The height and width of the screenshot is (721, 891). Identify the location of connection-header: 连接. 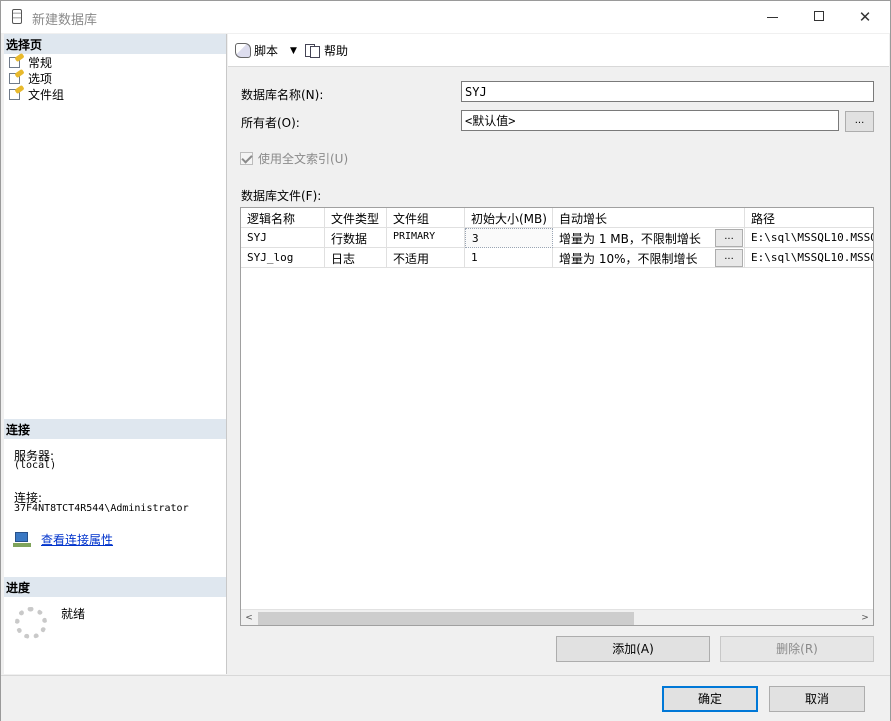
(115, 429).